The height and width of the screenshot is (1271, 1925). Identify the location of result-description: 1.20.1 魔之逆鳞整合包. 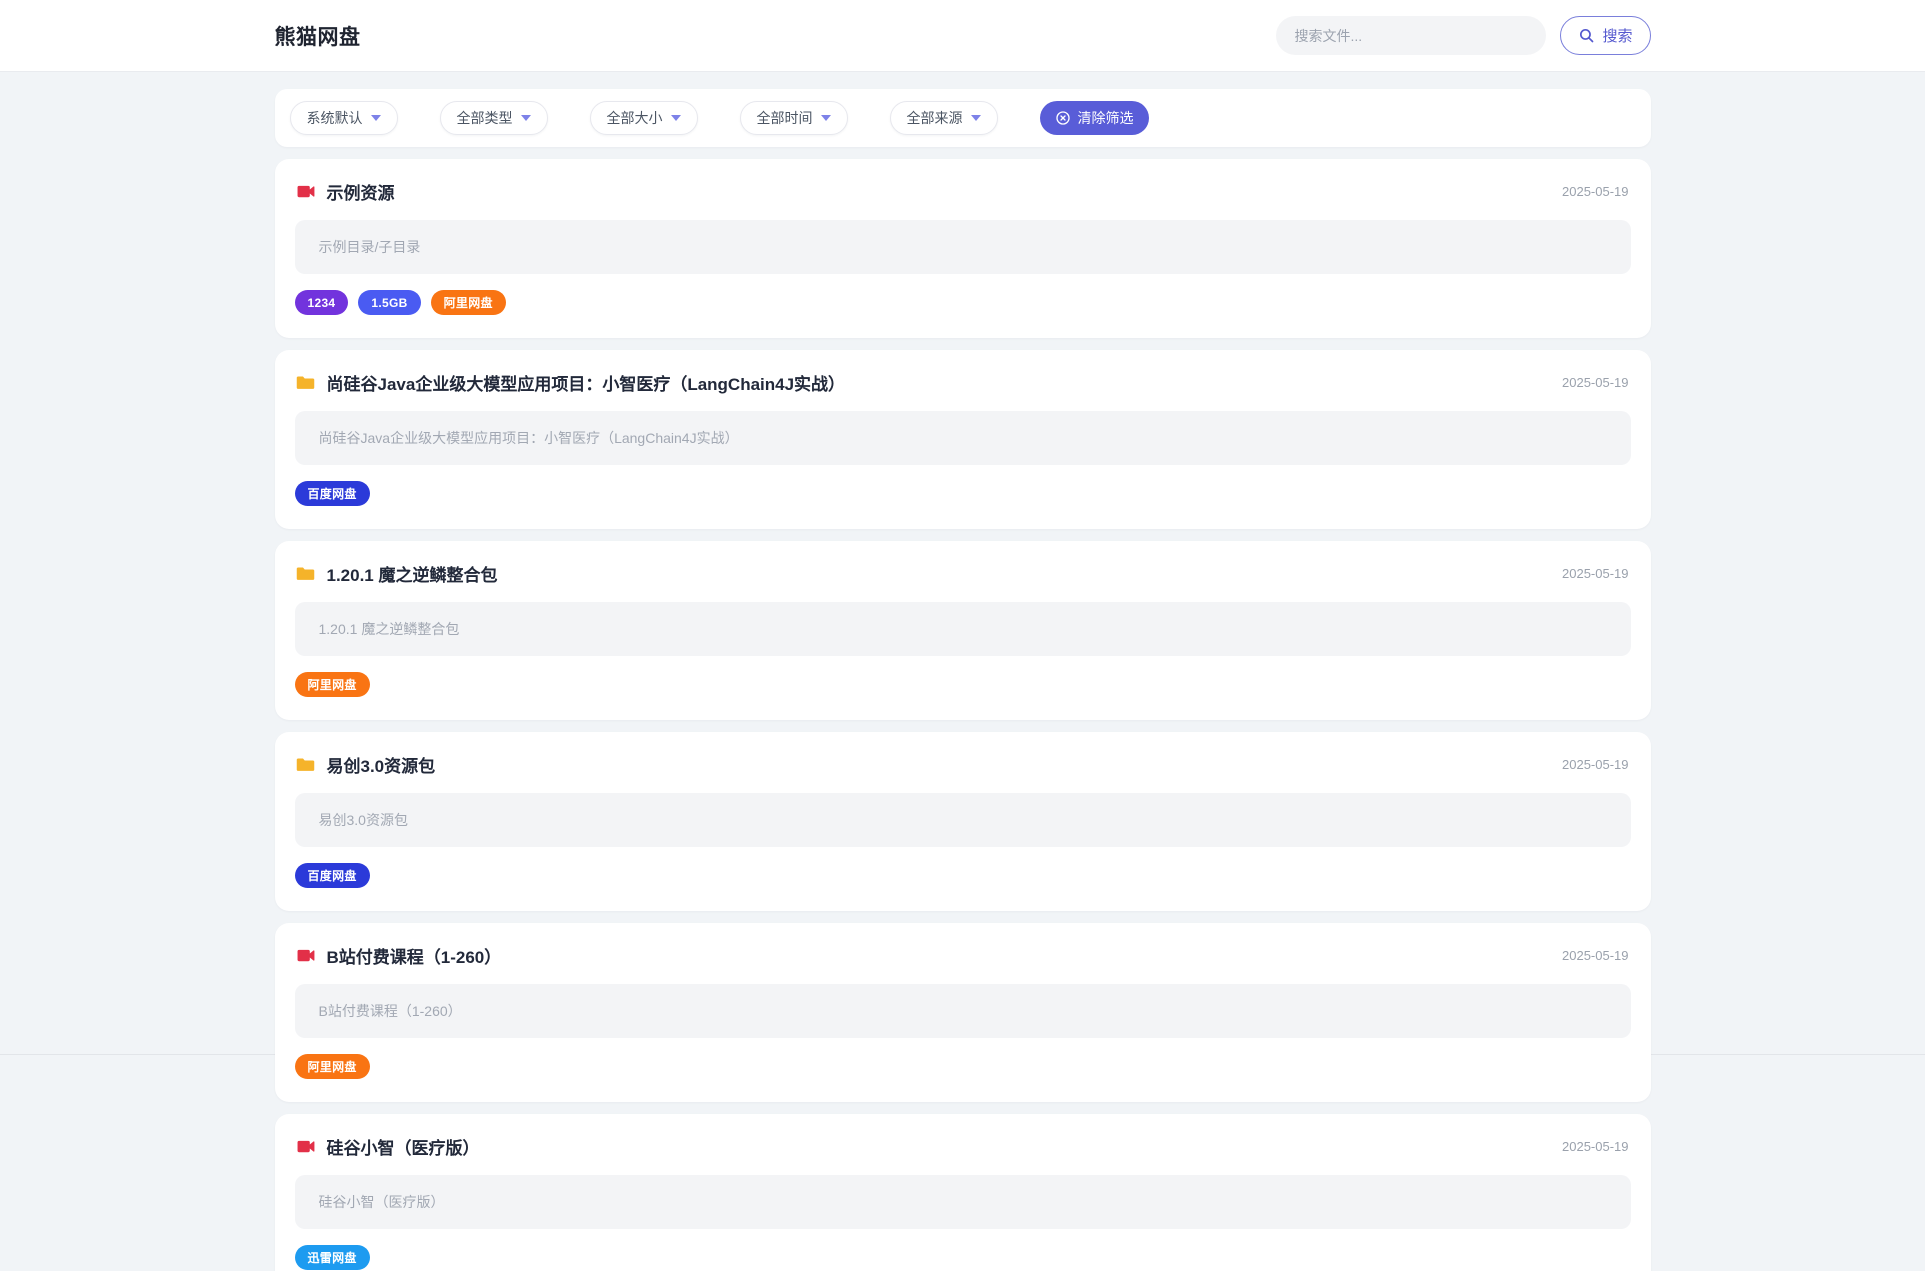
(962, 629).